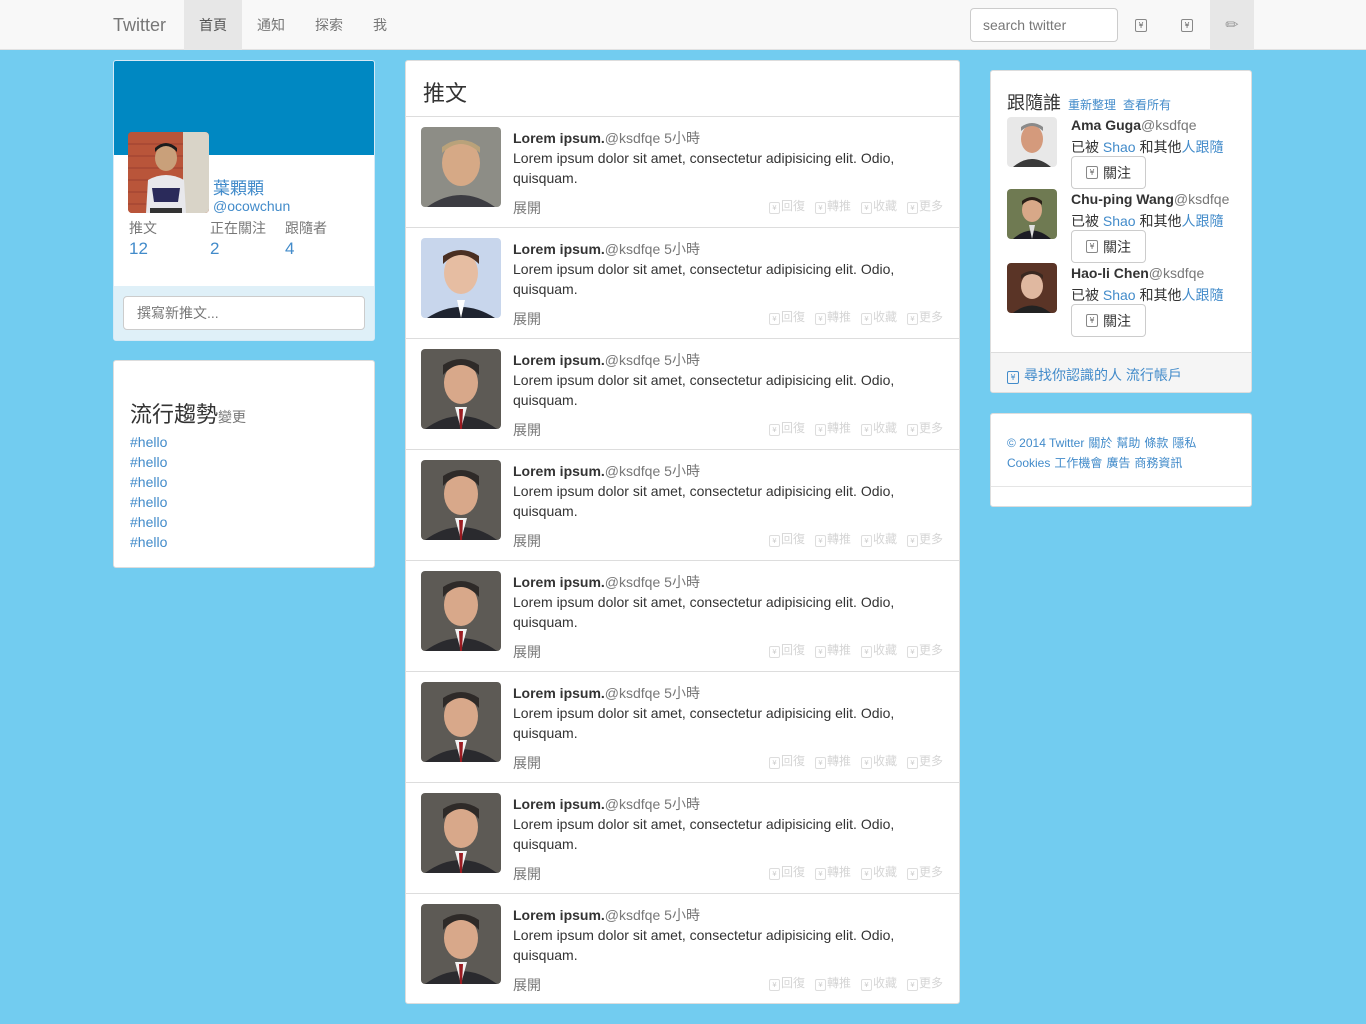  I want to click on compose-tweet-input, so click(244, 313).